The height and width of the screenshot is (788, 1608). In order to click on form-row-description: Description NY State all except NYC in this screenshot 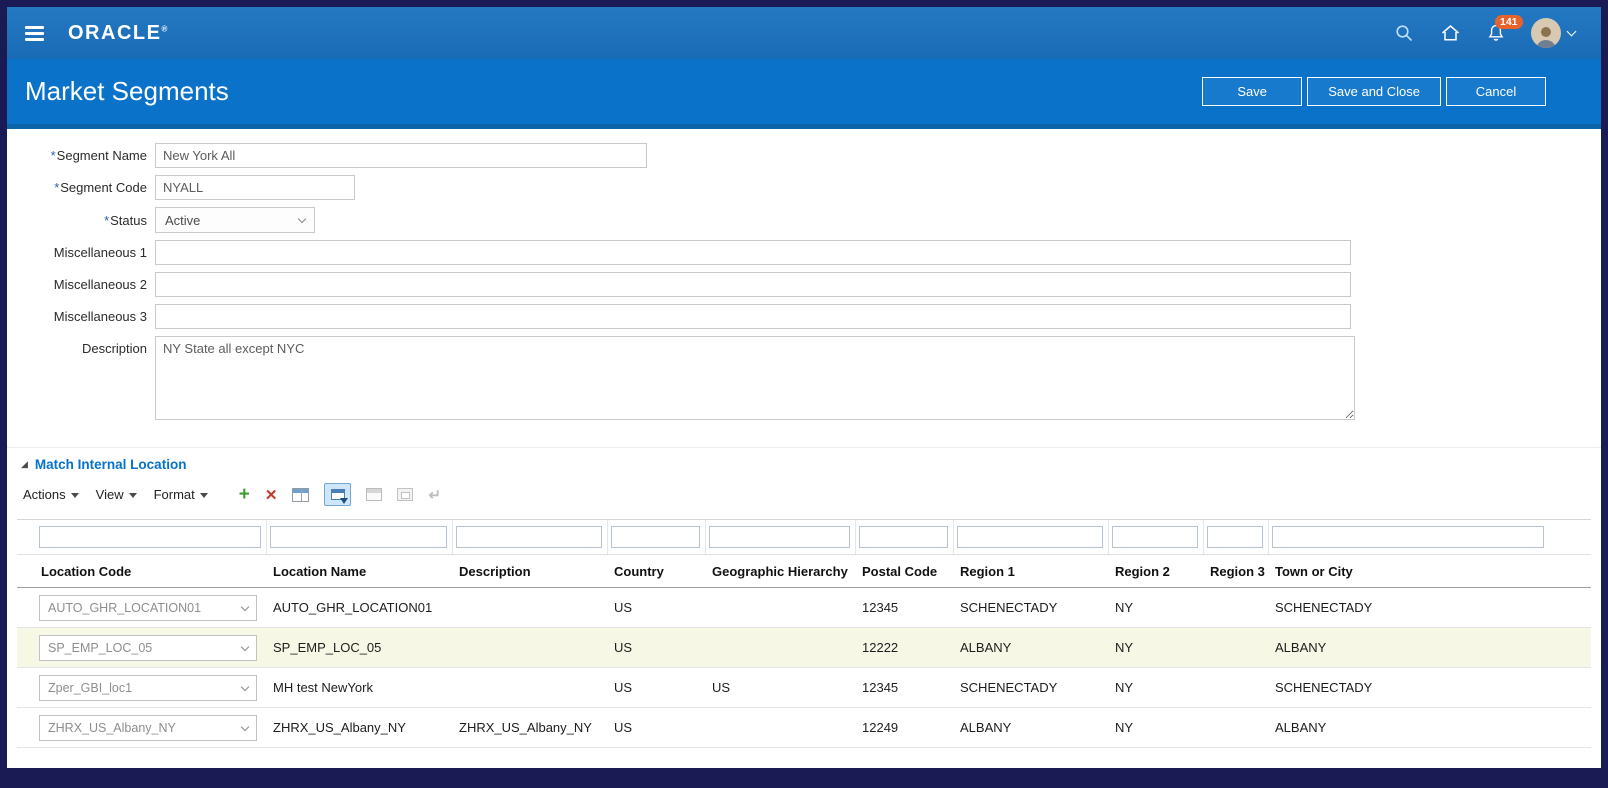, I will do `click(804, 378)`.